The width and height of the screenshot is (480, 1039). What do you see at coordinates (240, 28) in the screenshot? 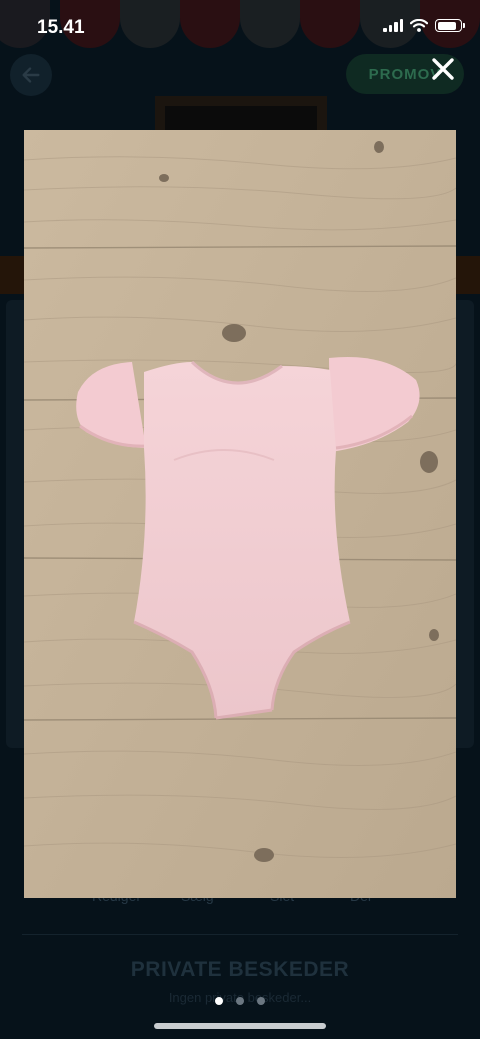
I see `status-bar: 15.41` at bounding box center [240, 28].